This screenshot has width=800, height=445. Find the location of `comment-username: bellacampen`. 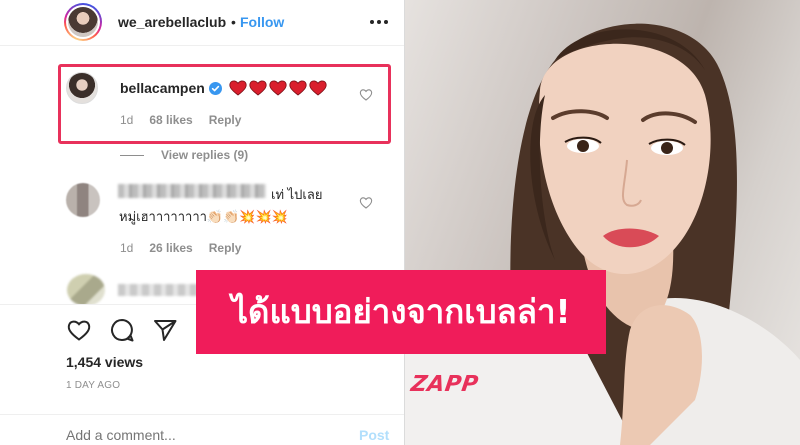

comment-username: bellacampen is located at coordinates (162, 88).